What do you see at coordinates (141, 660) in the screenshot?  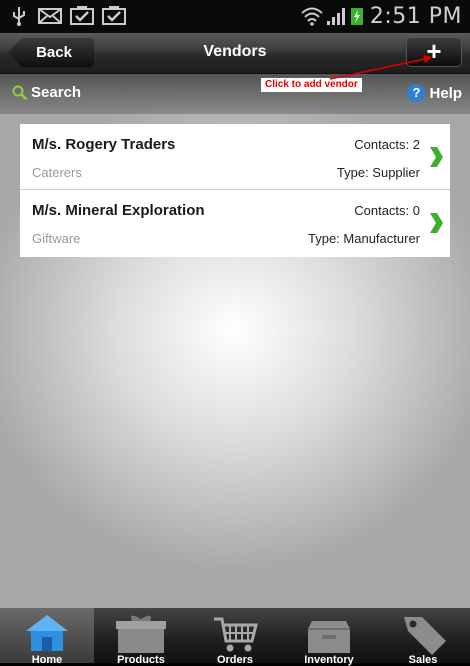 I see `tab-label: Products` at bounding box center [141, 660].